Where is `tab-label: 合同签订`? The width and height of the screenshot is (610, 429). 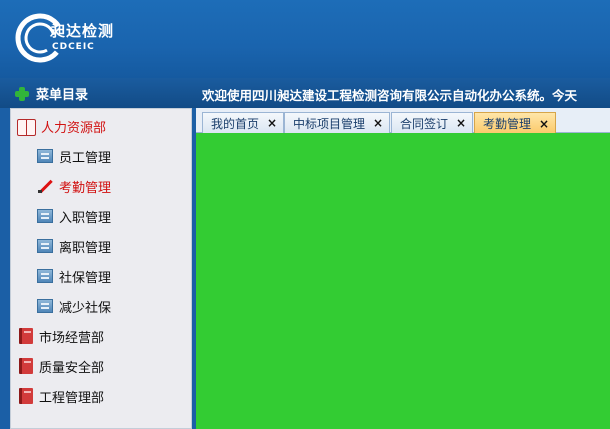 tab-label: 合同签订 is located at coordinates (424, 123).